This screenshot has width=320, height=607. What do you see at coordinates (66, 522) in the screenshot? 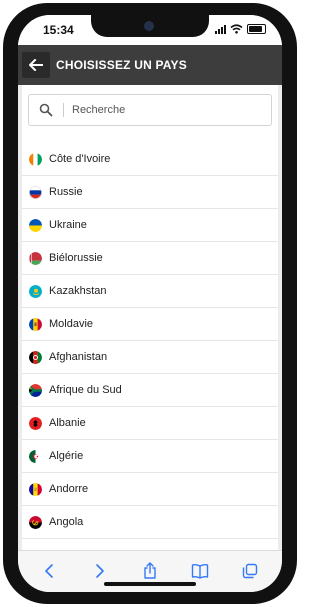
I see `country-name: Angola` at bounding box center [66, 522].